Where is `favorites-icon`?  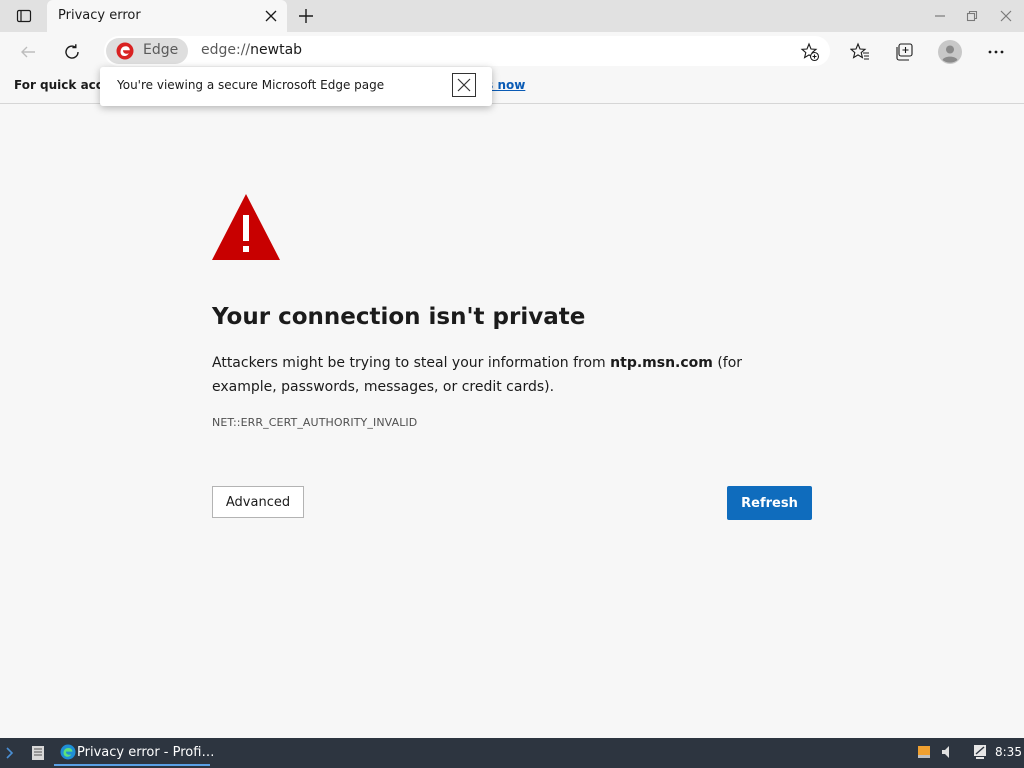 favorites-icon is located at coordinates (860, 52).